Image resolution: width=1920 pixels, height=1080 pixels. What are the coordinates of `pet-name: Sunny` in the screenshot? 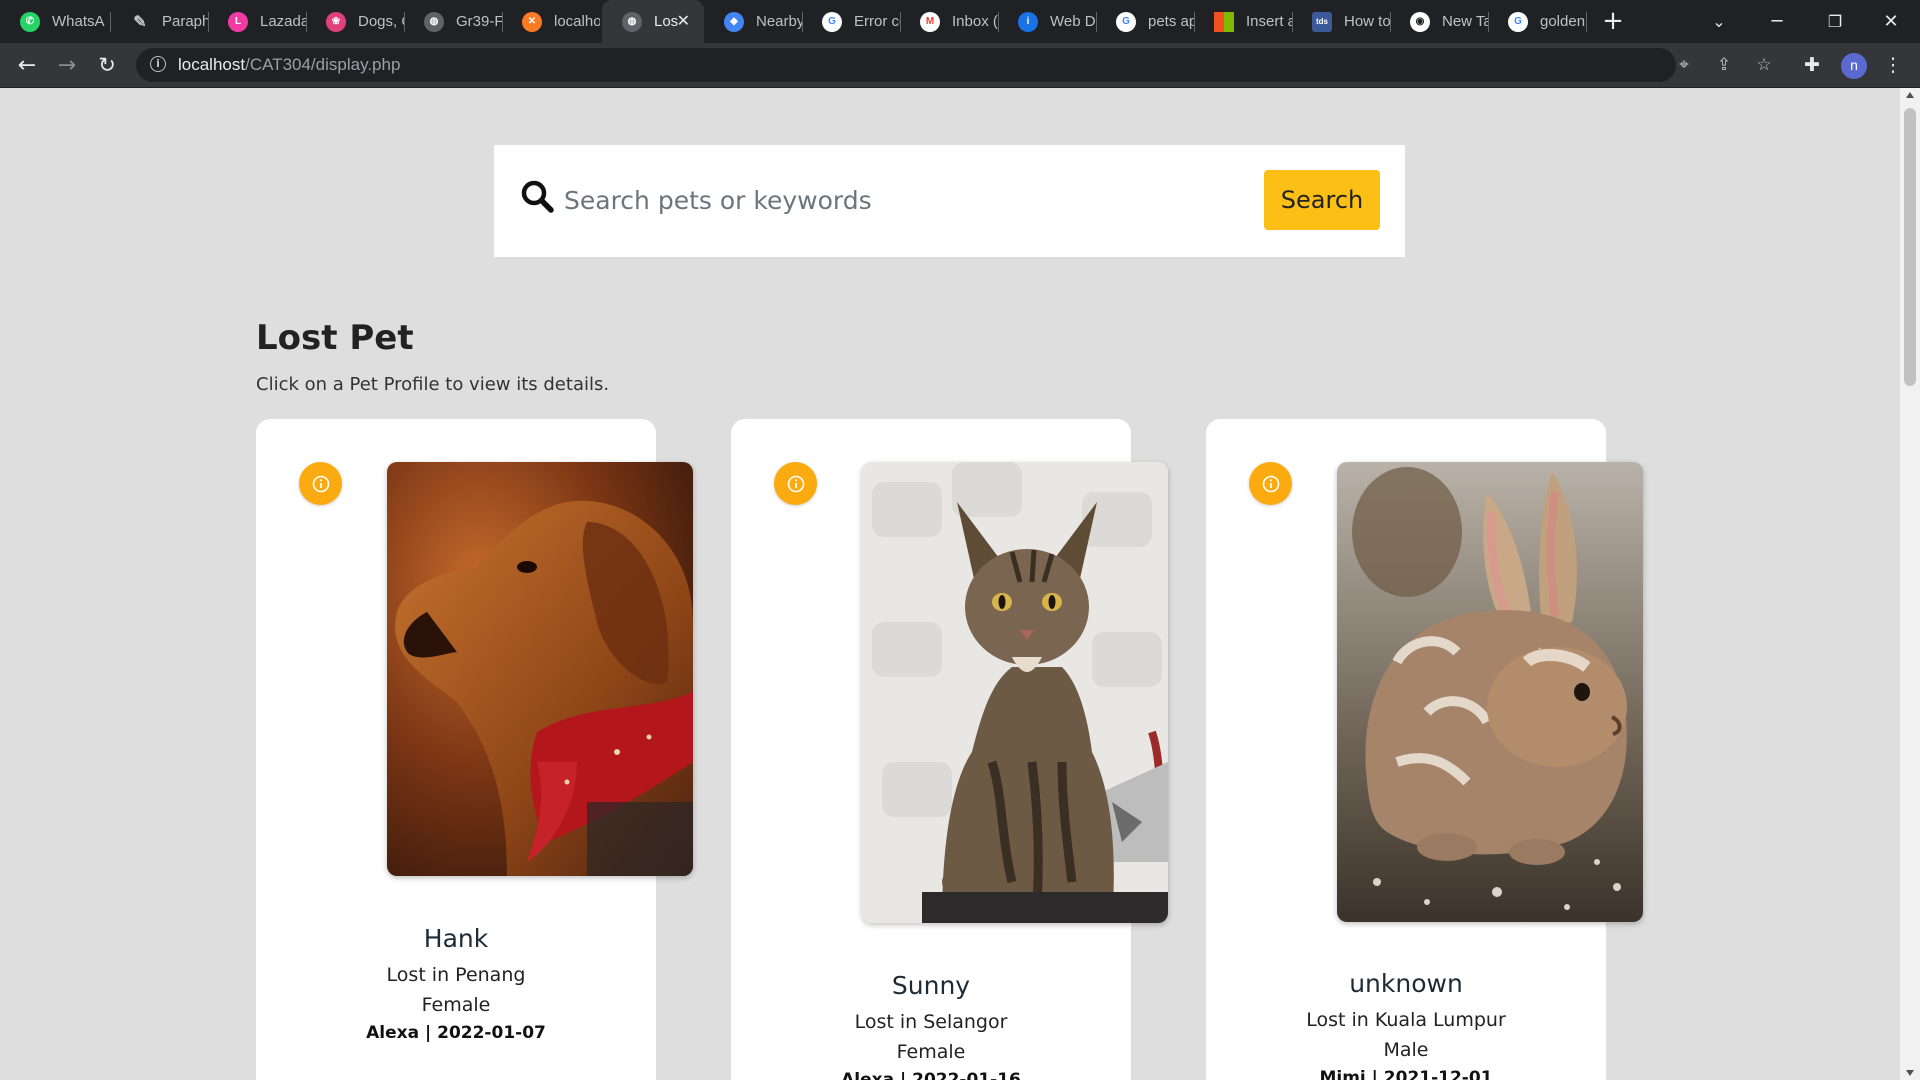 It's located at (931, 985).